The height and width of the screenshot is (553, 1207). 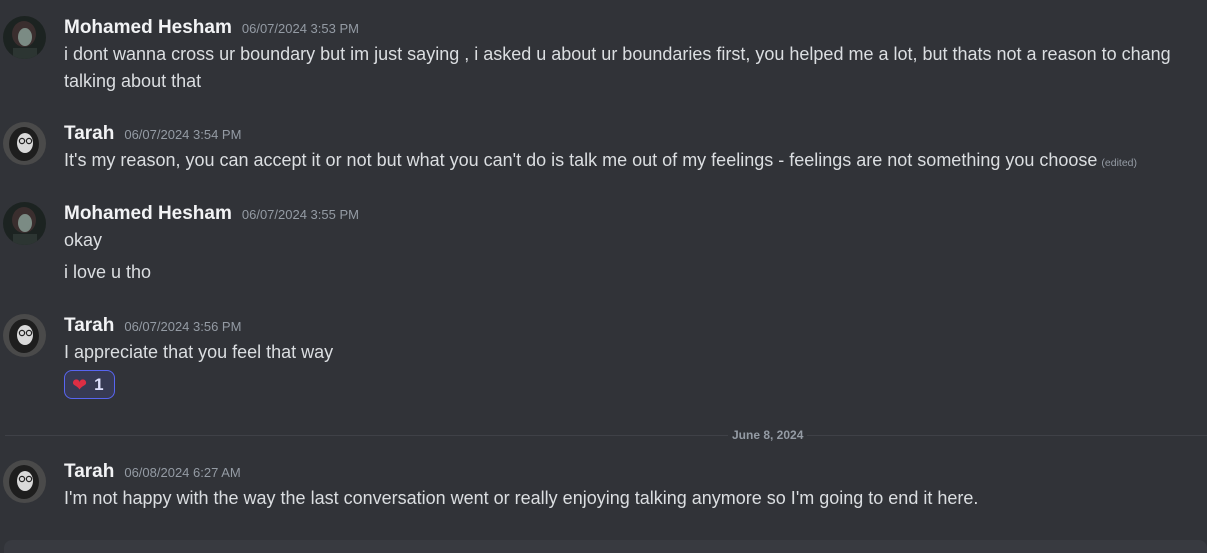 What do you see at coordinates (89, 384) in the screenshot?
I see `reaction-button: ❤ 1` at bounding box center [89, 384].